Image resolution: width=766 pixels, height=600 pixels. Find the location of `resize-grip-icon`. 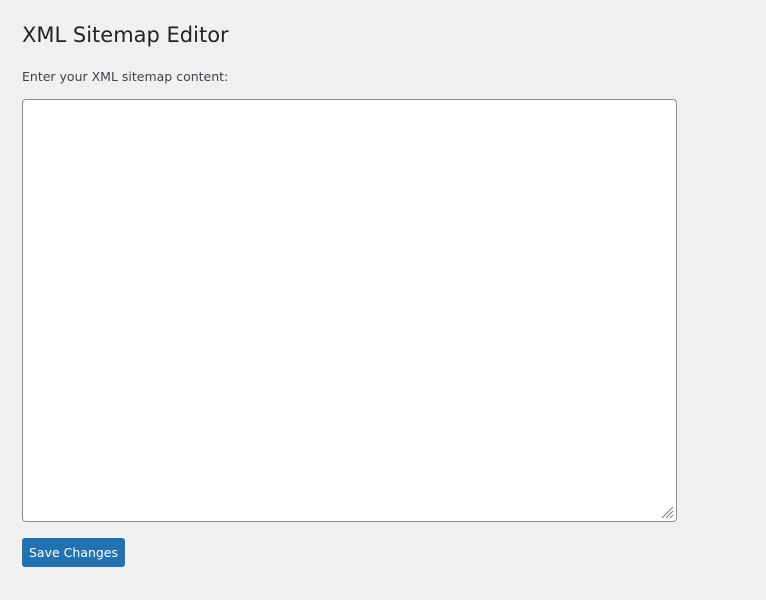

resize-grip-icon is located at coordinates (667, 512).